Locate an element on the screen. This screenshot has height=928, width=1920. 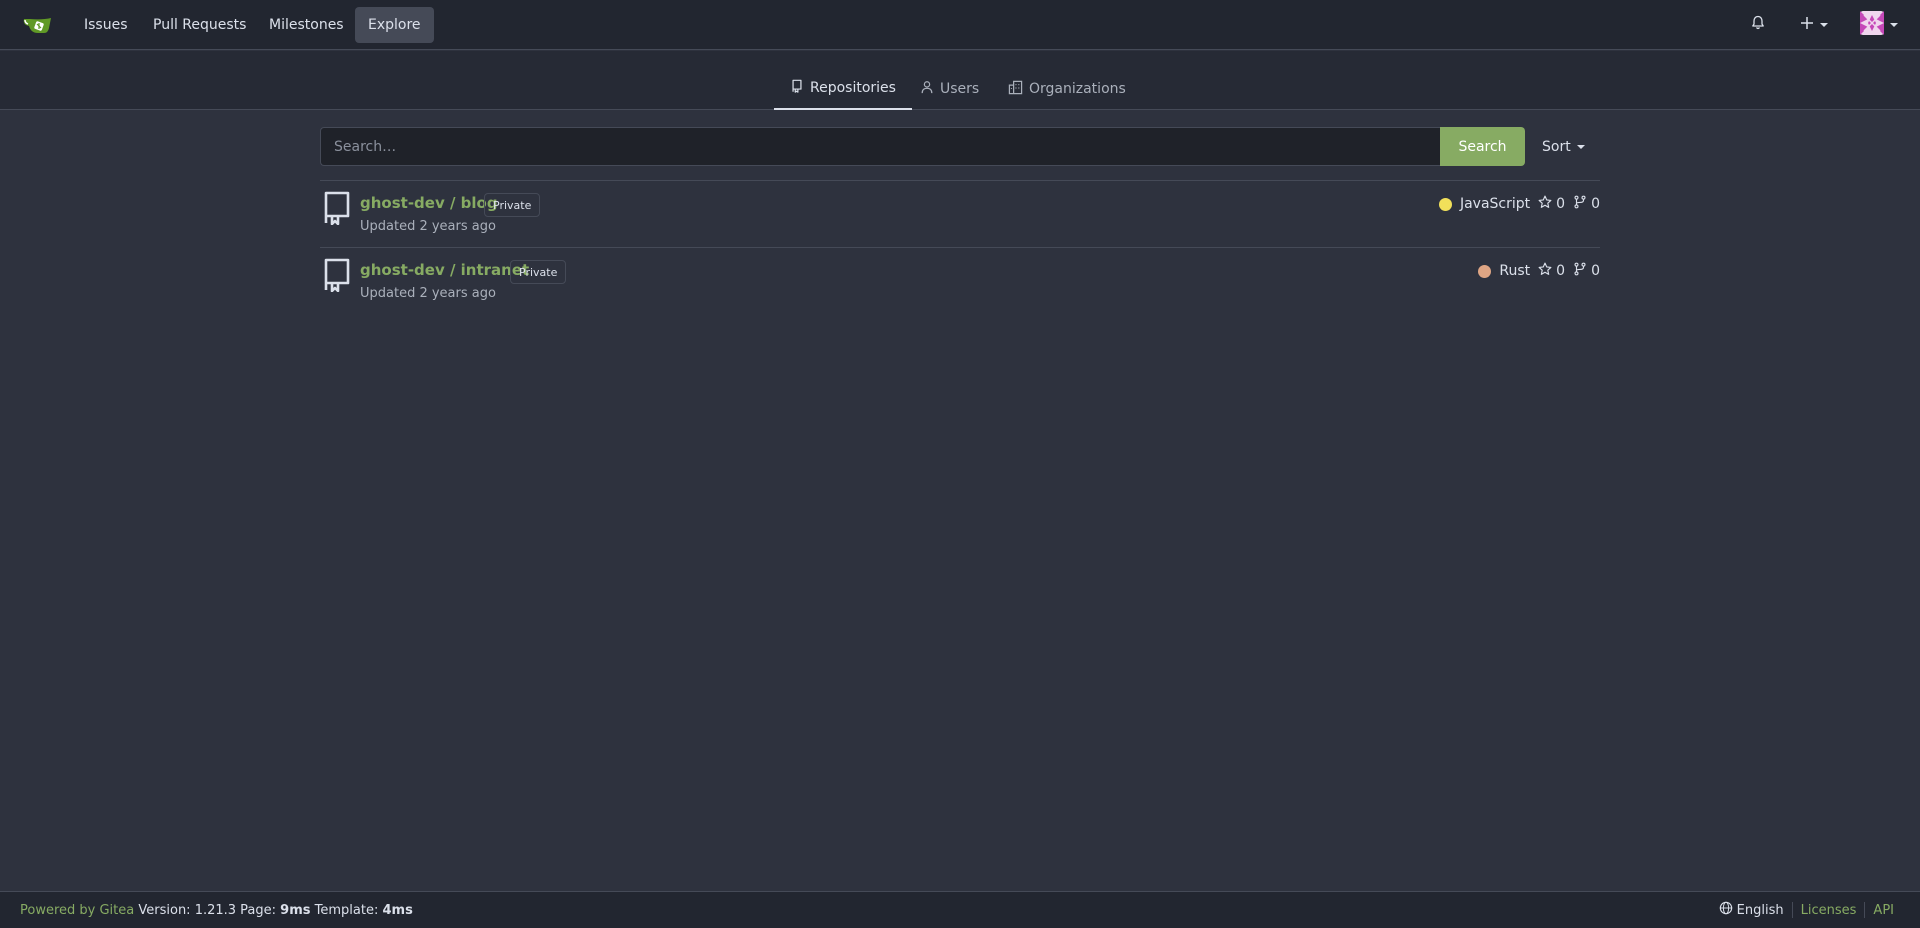
template-time: 4ms is located at coordinates (397, 910).